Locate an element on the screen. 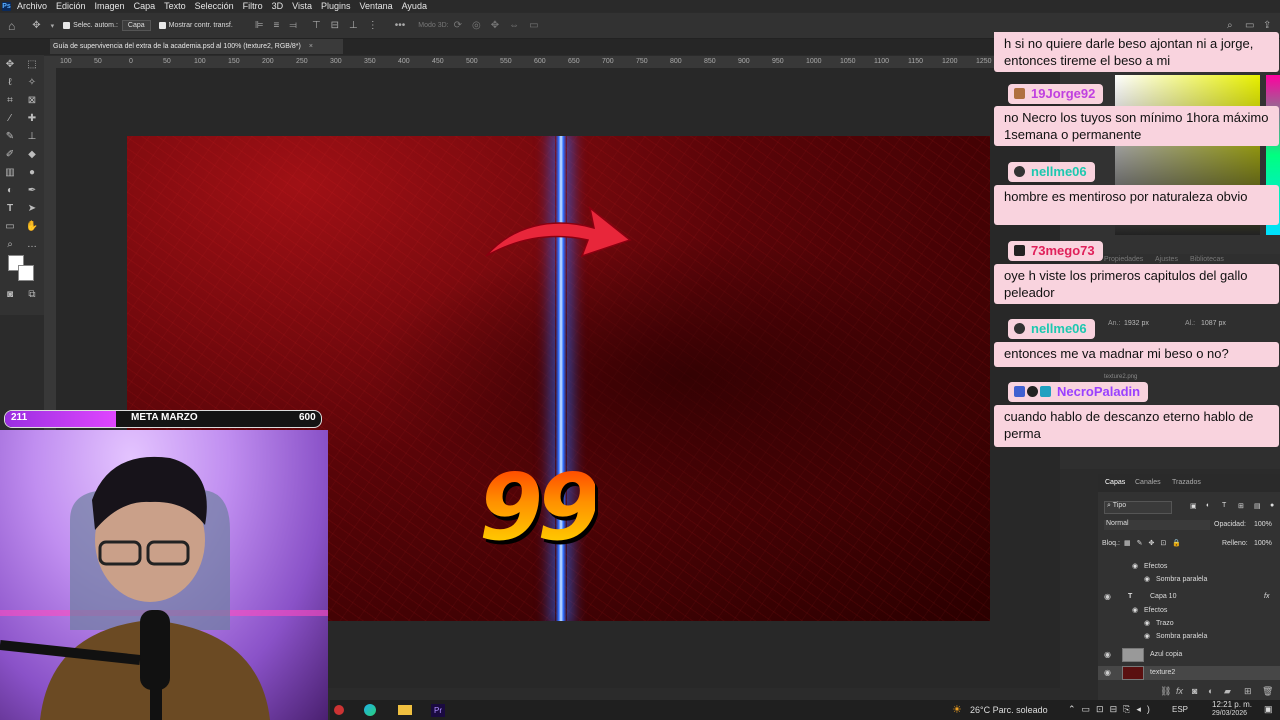  filter-adjust-icon: ◐ is located at coordinates (1208, 505).